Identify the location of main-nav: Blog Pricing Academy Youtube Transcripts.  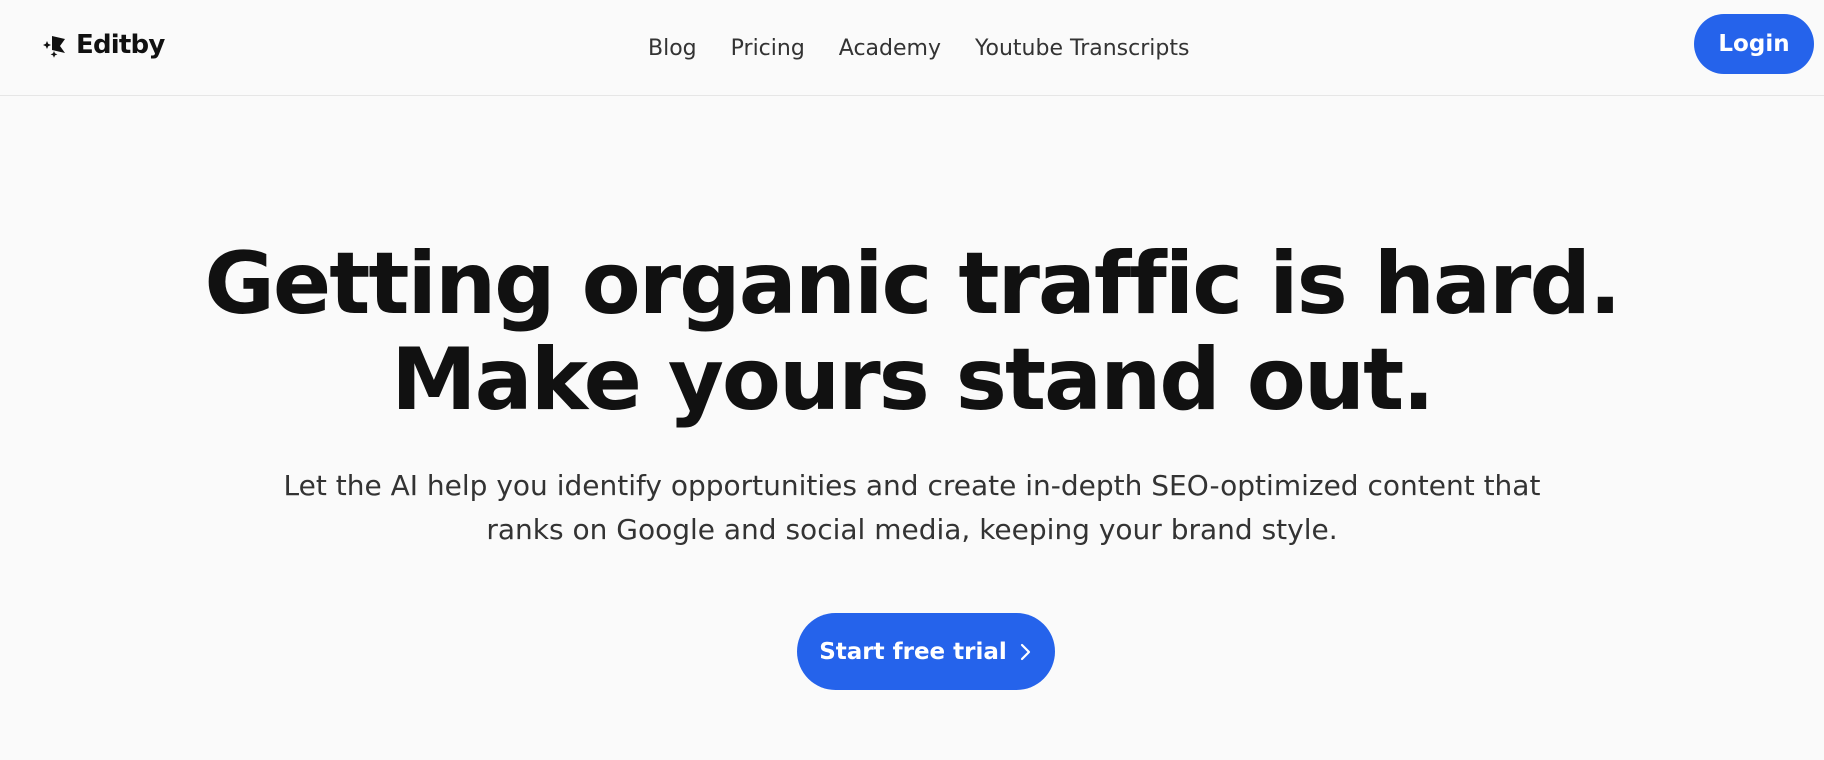
(918, 48).